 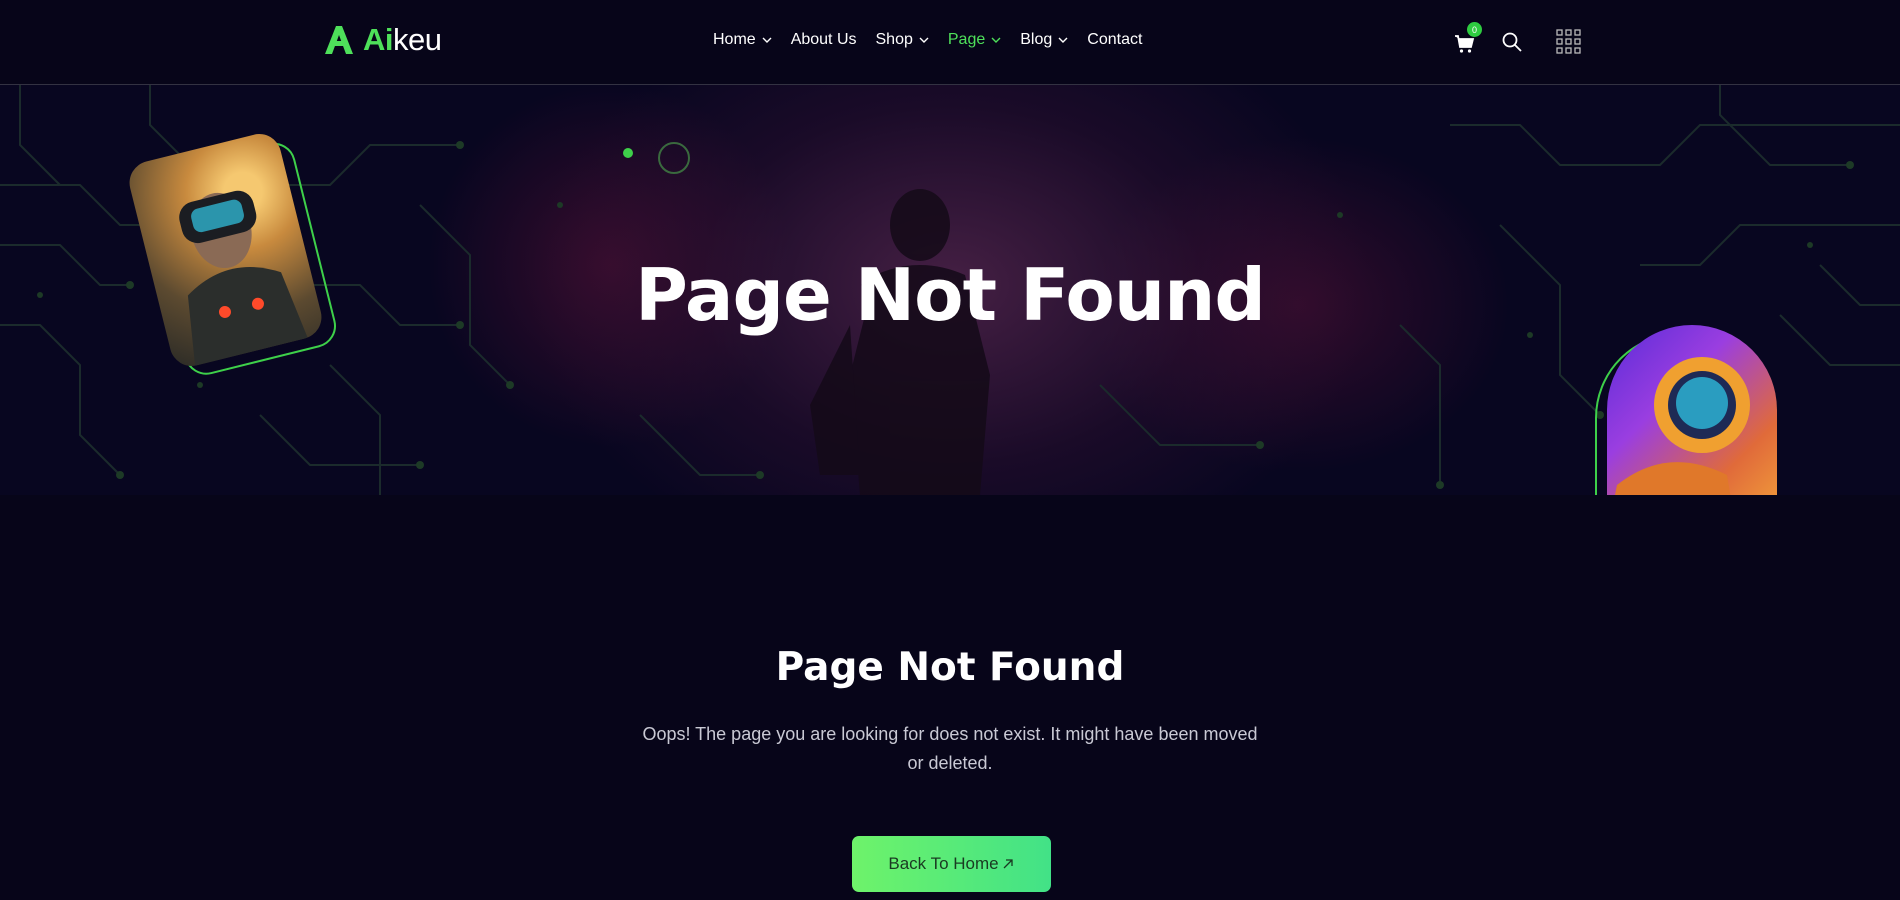 I want to click on nav-item-shop: Shop, so click(x=902, y=40).